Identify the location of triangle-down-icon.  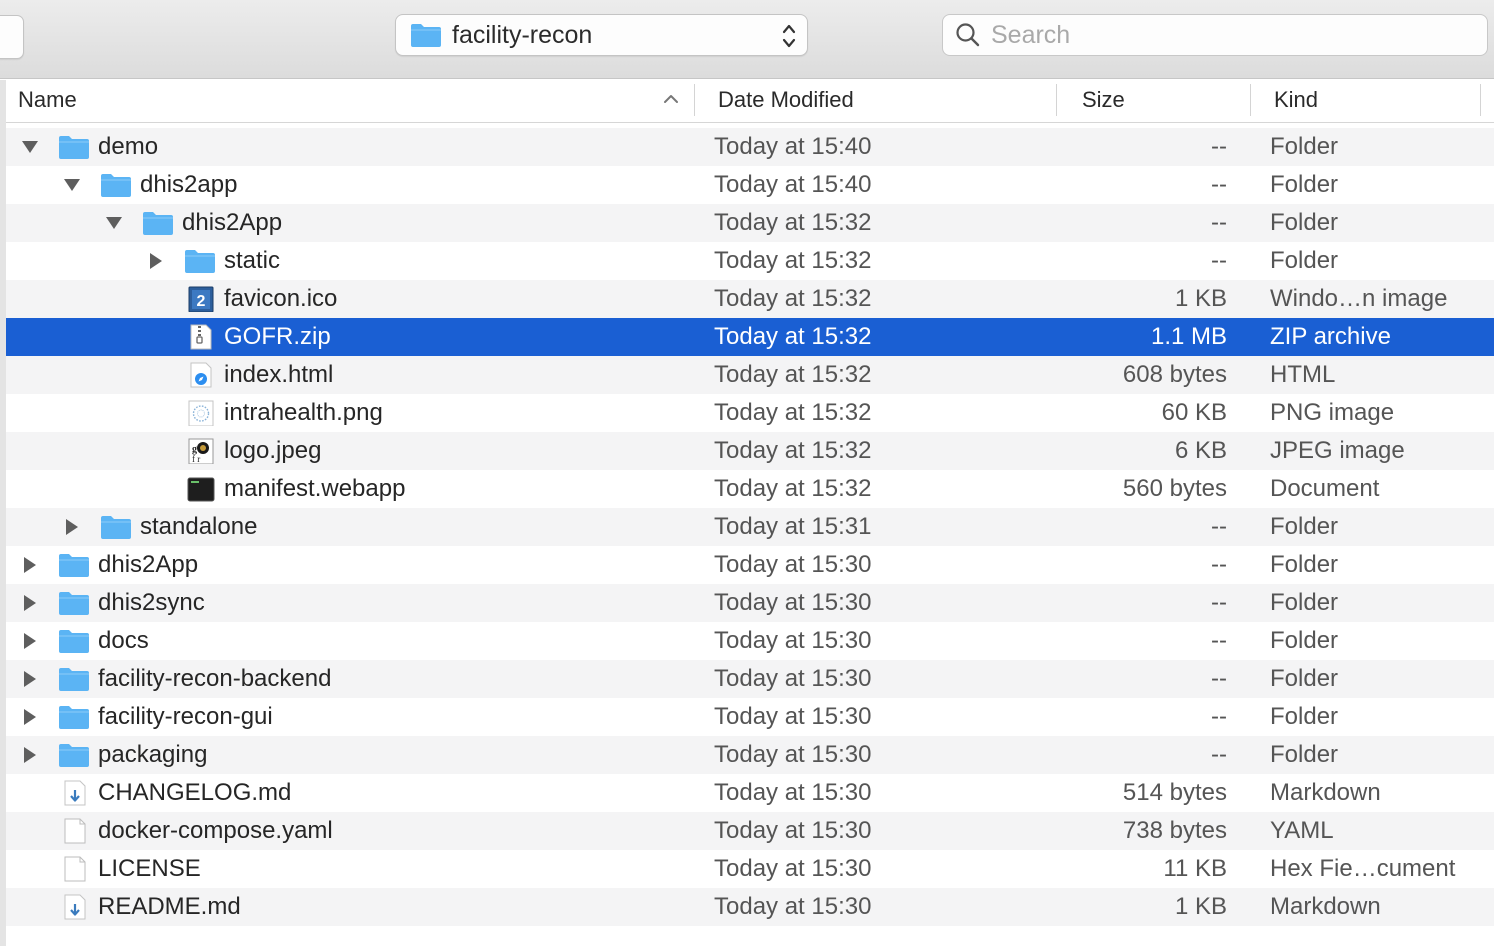
(72, 185).